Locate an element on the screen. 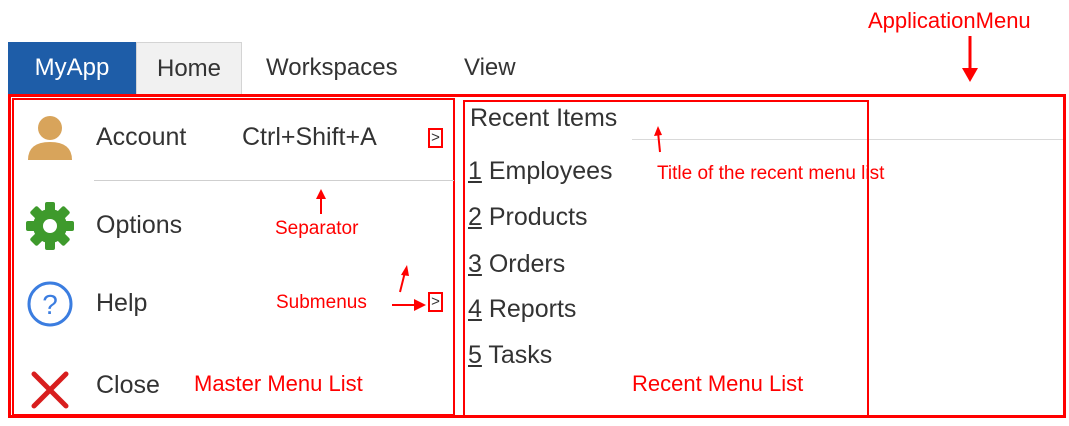 The height and width of the screenshot is (426, 1069). annotation-application-menu: ApplicationMenu is located at coordinates (949, 20).